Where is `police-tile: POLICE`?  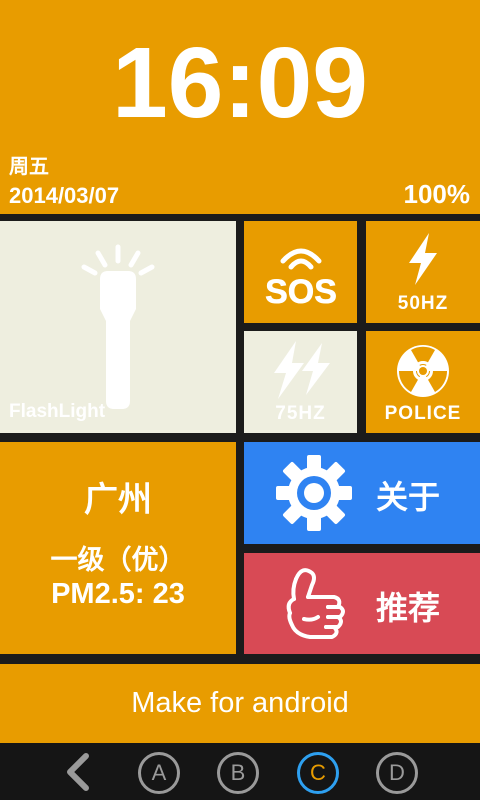
police-tile: POLICE is located at coordinates (423, 382).